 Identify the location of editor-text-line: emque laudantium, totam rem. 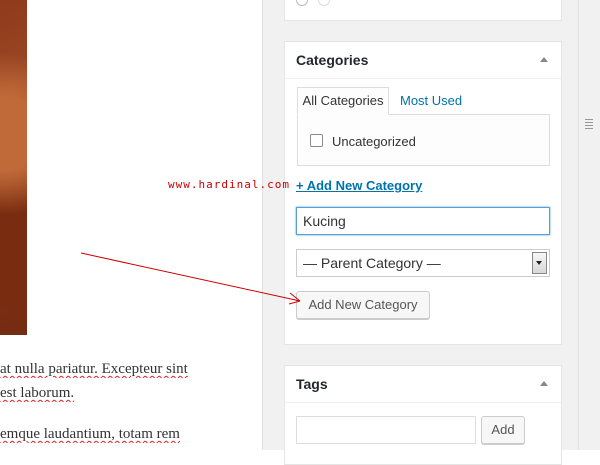
(129, 434).